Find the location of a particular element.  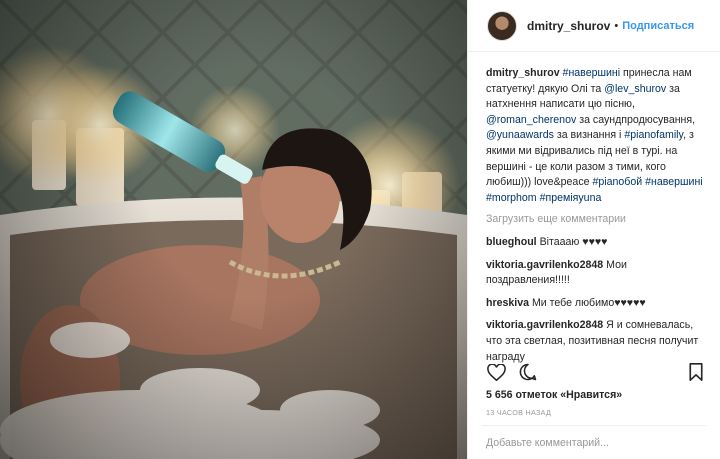

comment-text: Ми тебе любимо♥♥♥♥♥ is located at coordinates (588, 302).